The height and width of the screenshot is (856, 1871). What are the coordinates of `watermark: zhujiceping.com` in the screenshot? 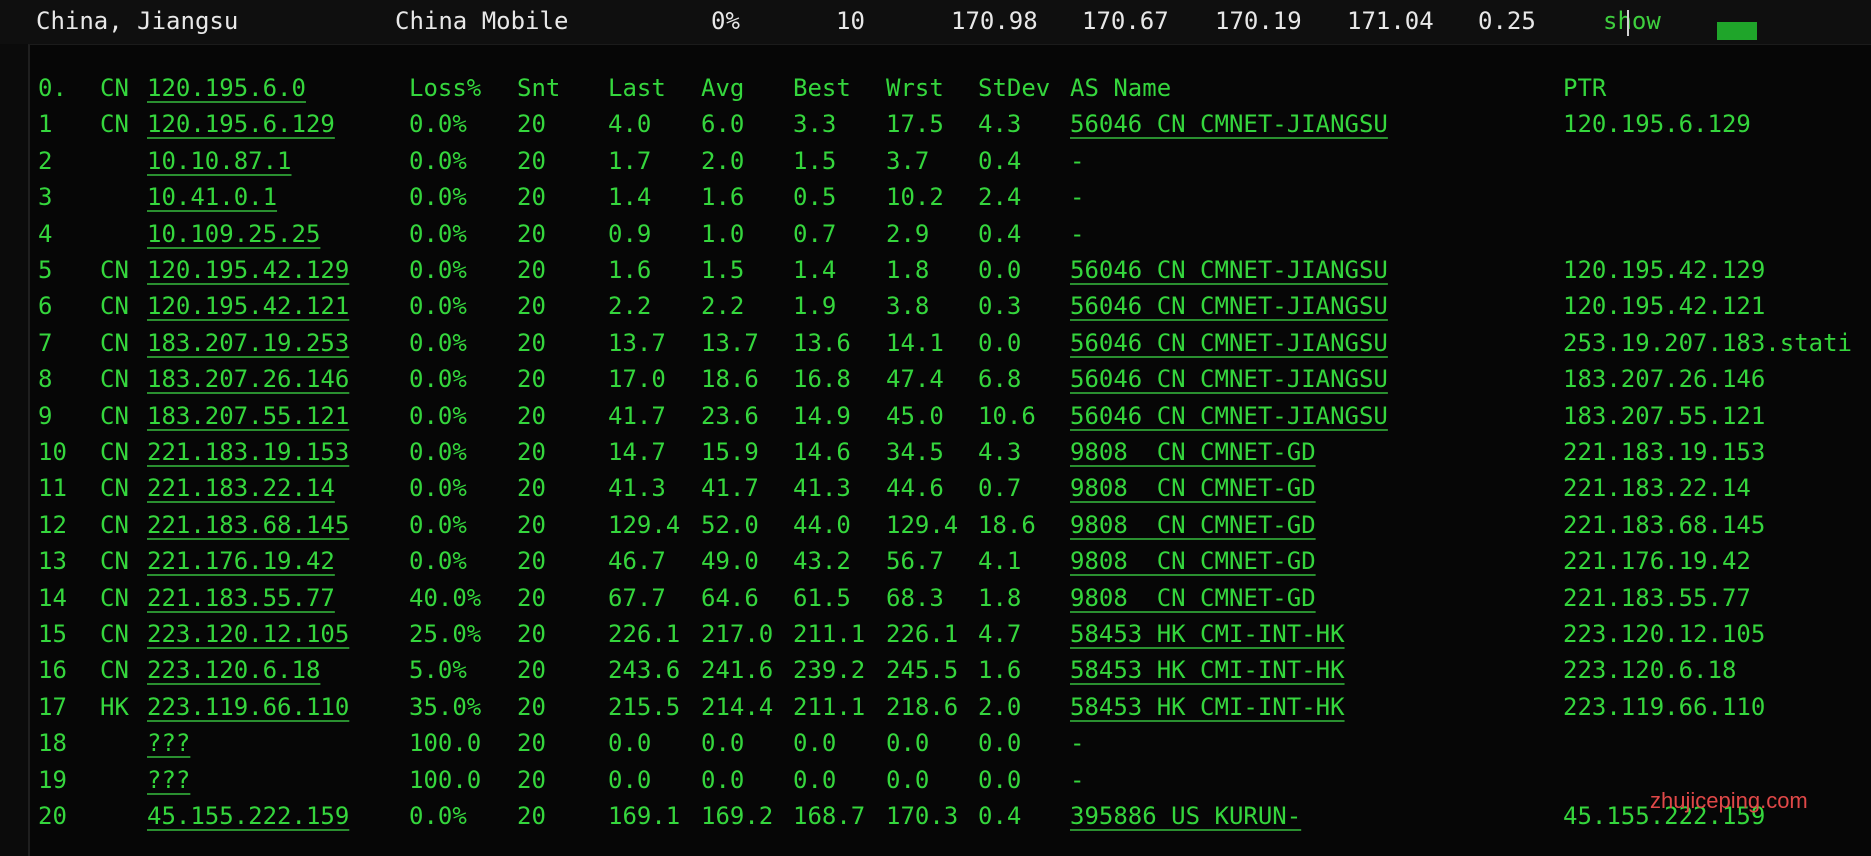 It's located at (1729, 800).